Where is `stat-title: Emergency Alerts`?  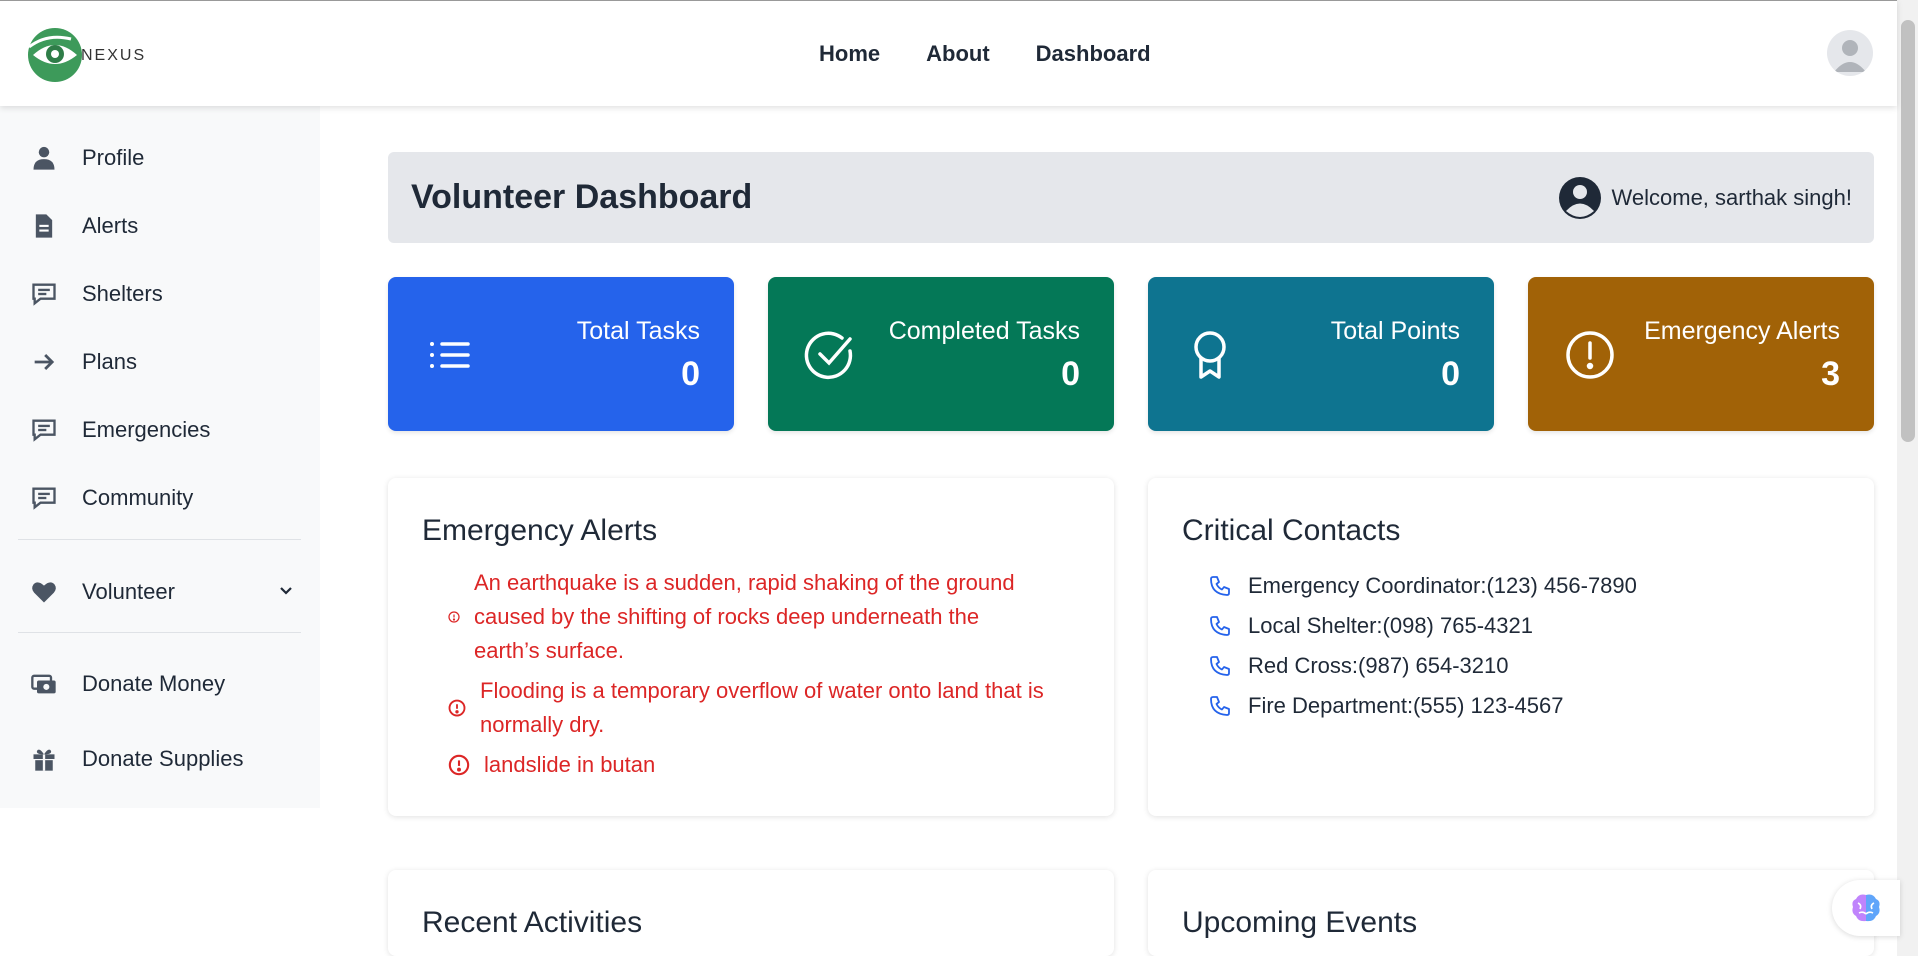
stat-title: Emergency Alerts is located at coordinates (1742, 331).